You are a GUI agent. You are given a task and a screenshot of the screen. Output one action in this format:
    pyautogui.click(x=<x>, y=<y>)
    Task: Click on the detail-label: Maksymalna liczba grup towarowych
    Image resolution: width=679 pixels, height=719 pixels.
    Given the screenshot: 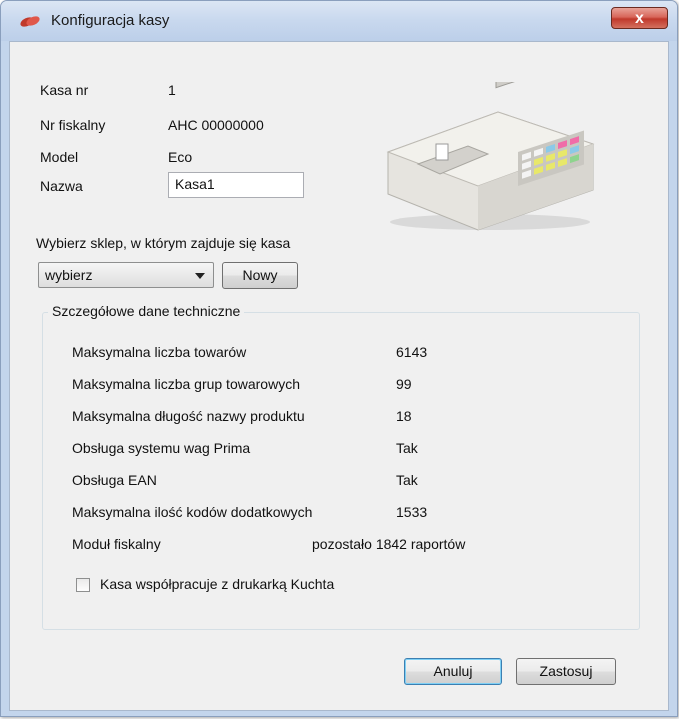 What is the action you would take?
    pyautogui.click(x=186, y=384)
    